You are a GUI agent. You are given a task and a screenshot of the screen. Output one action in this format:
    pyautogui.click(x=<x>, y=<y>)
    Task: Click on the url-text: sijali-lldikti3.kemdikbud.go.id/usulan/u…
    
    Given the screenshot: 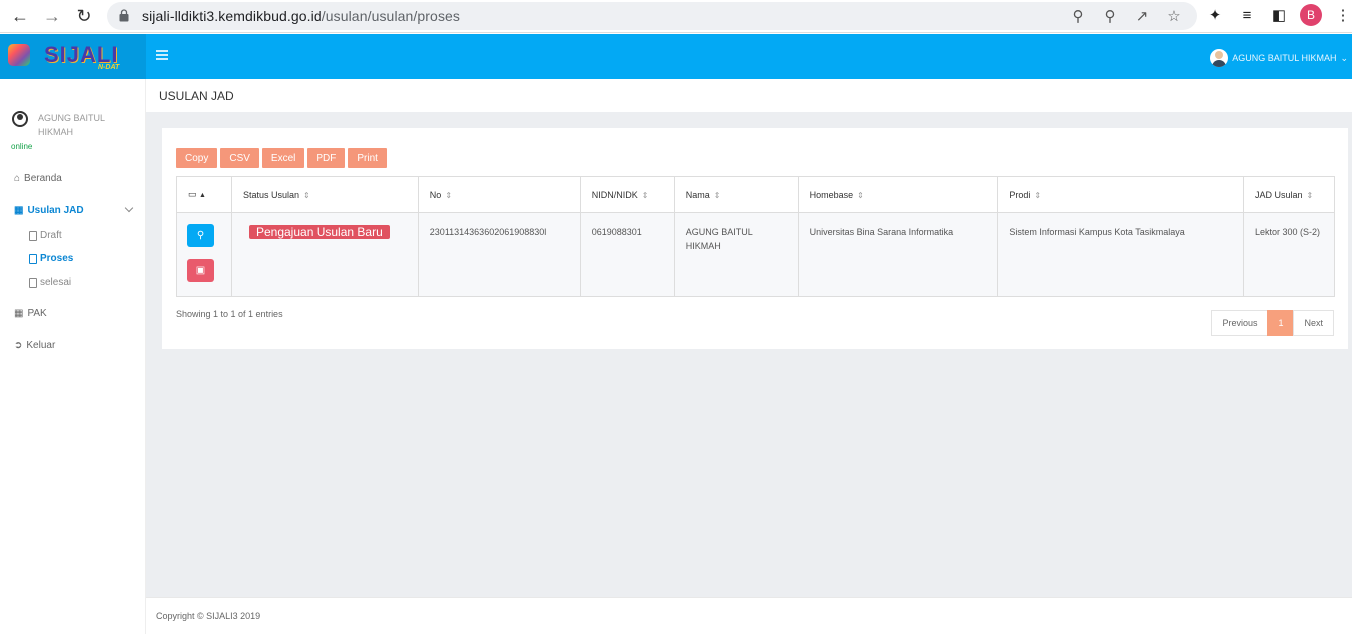 What is the action you would take?
    pyautogui.click(x=301, y=16)
    